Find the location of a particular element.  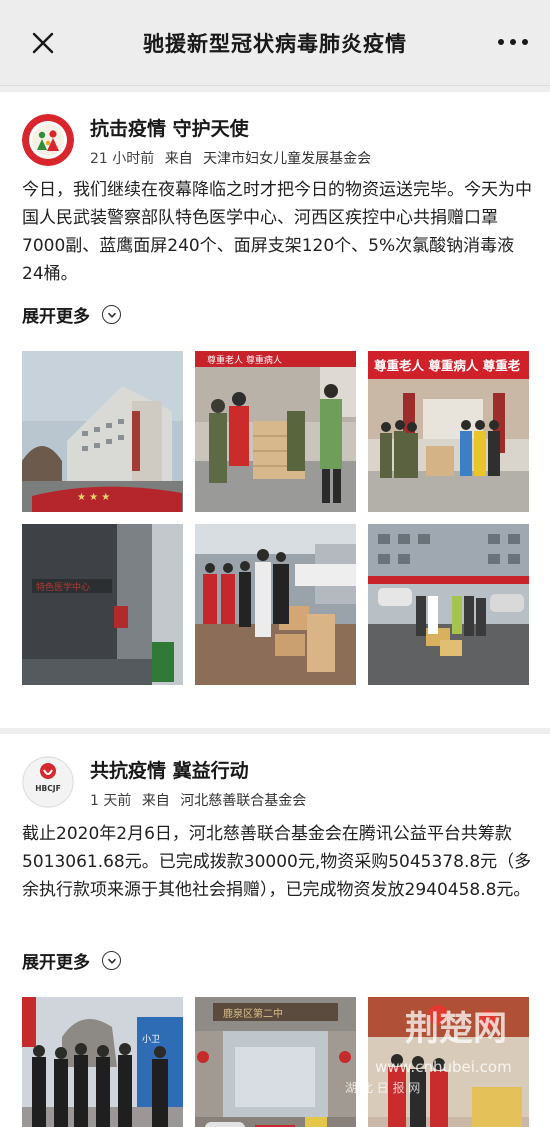

svg-text: 尊重老人 尊重病人 is located at coordinates (244, 360).